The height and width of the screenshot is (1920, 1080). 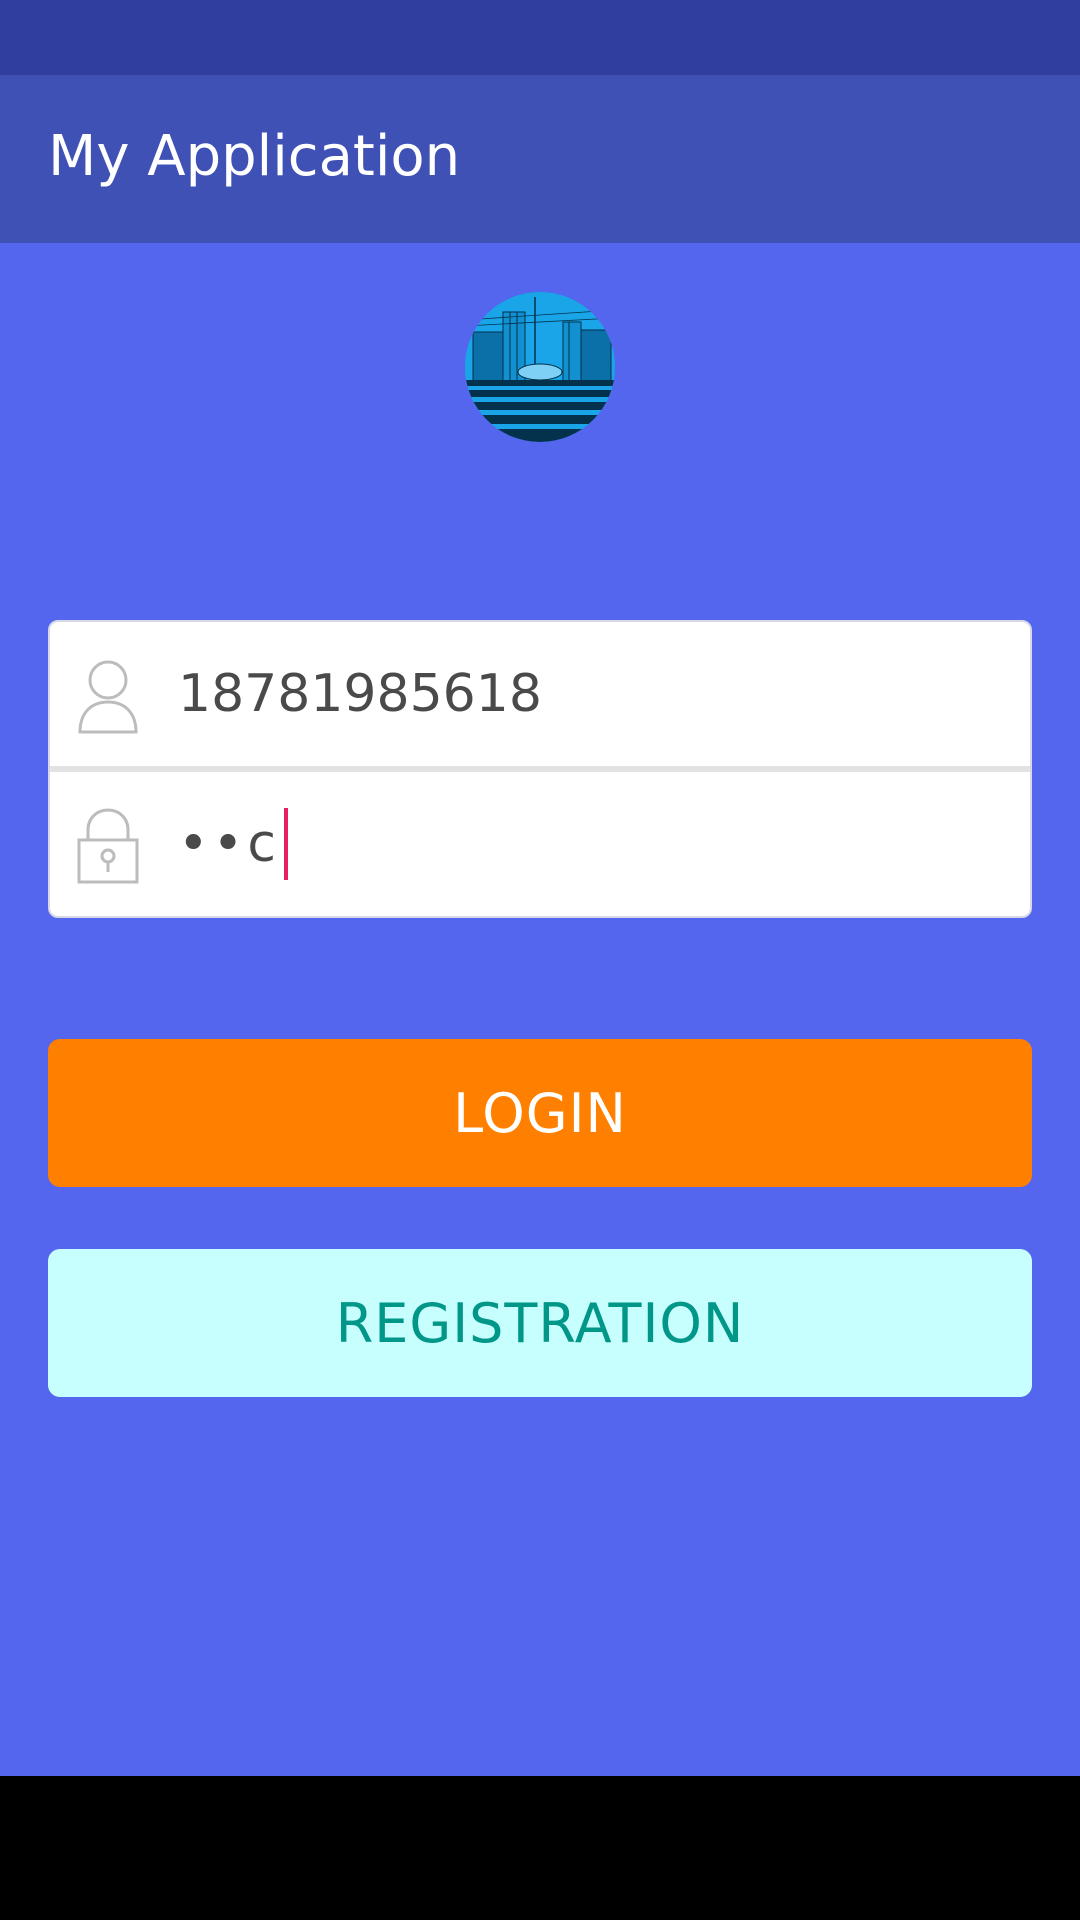 What do you see at coordinates (254, 156) in the screenshot?
I see `app-title: My Application` at bounding box center [254, 156].